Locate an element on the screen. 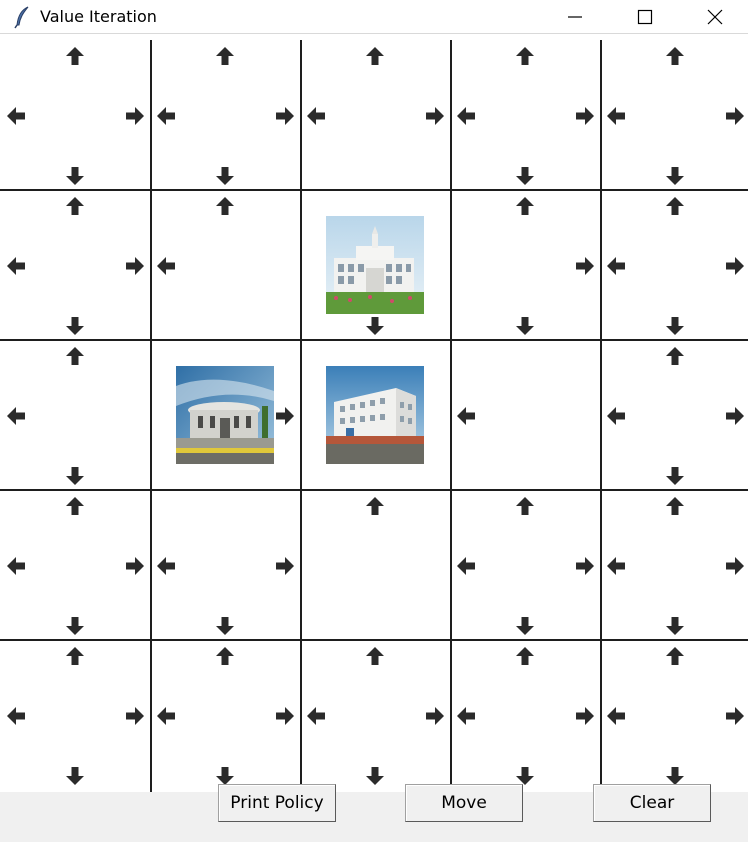 The width and height of the screenshot is (748, 842). maximize-button is located at coordinates (645, 17).